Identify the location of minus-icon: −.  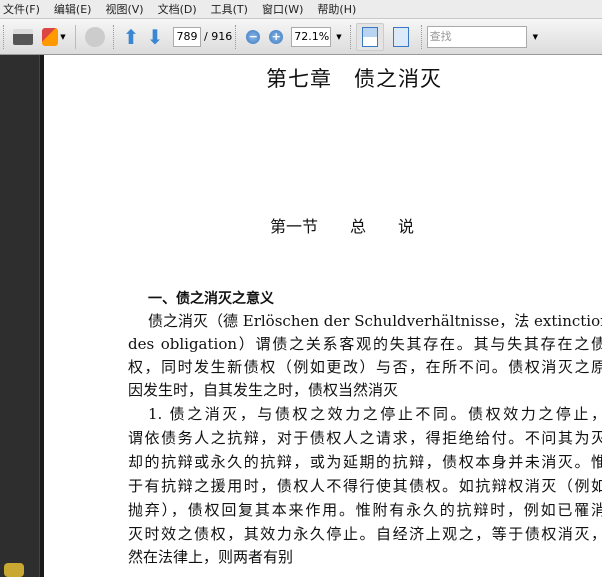
(253, 36).